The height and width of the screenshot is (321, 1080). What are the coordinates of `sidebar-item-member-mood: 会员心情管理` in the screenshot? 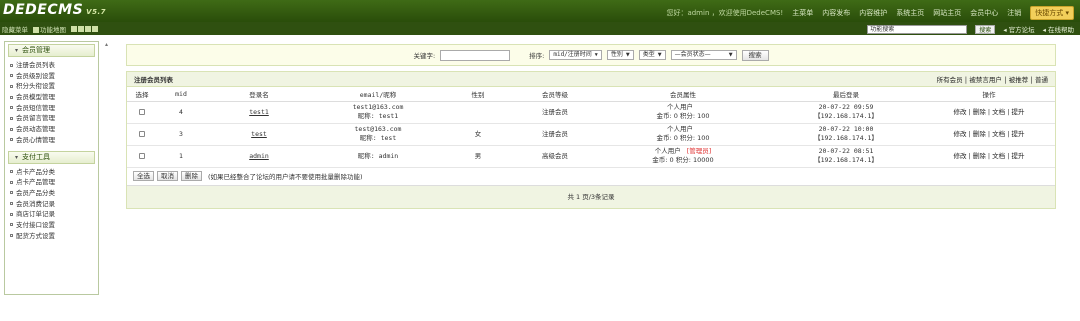 It's located at (54, 140).